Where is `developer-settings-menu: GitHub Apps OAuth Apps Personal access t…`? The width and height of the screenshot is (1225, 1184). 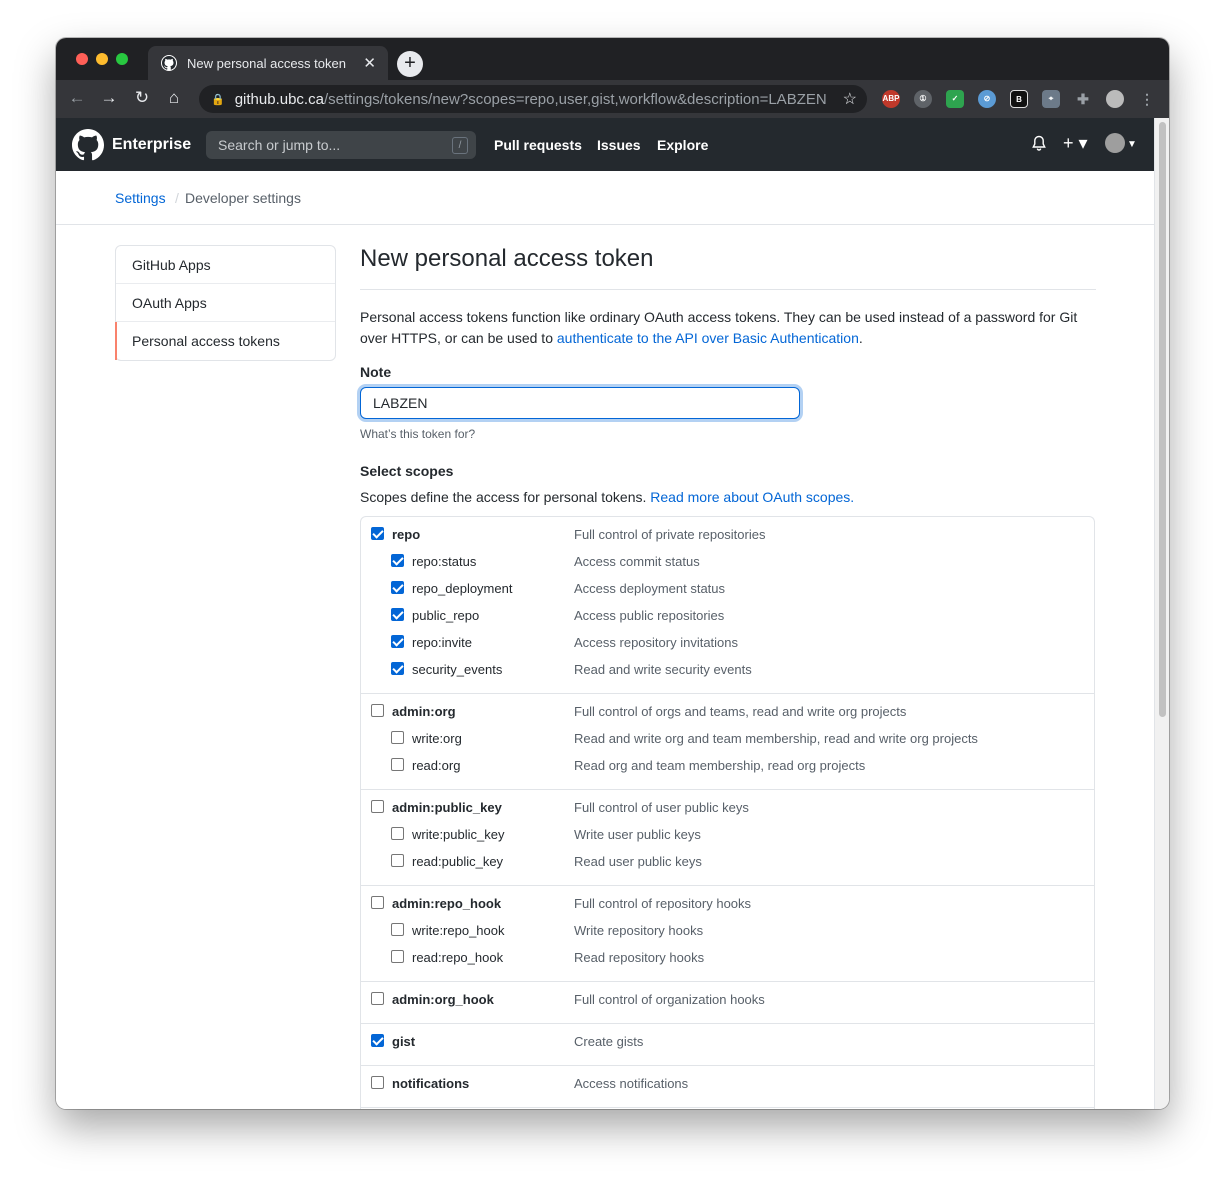 developer-settings-menu: GitHub Apps OAuth Apps Personal access t… is located at coordinates (225, 303).